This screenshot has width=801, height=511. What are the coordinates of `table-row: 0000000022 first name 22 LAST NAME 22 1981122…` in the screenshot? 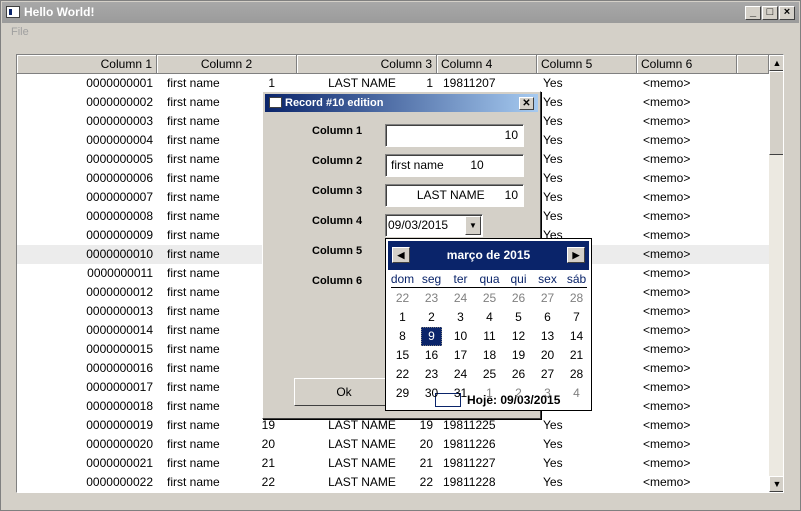 It's located at (393, 482).